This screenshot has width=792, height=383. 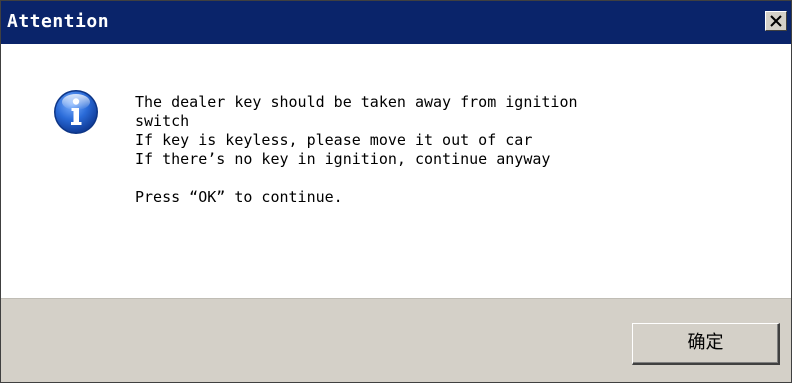 I want to click on ok-button: 确定, so click(x=706, y=344).